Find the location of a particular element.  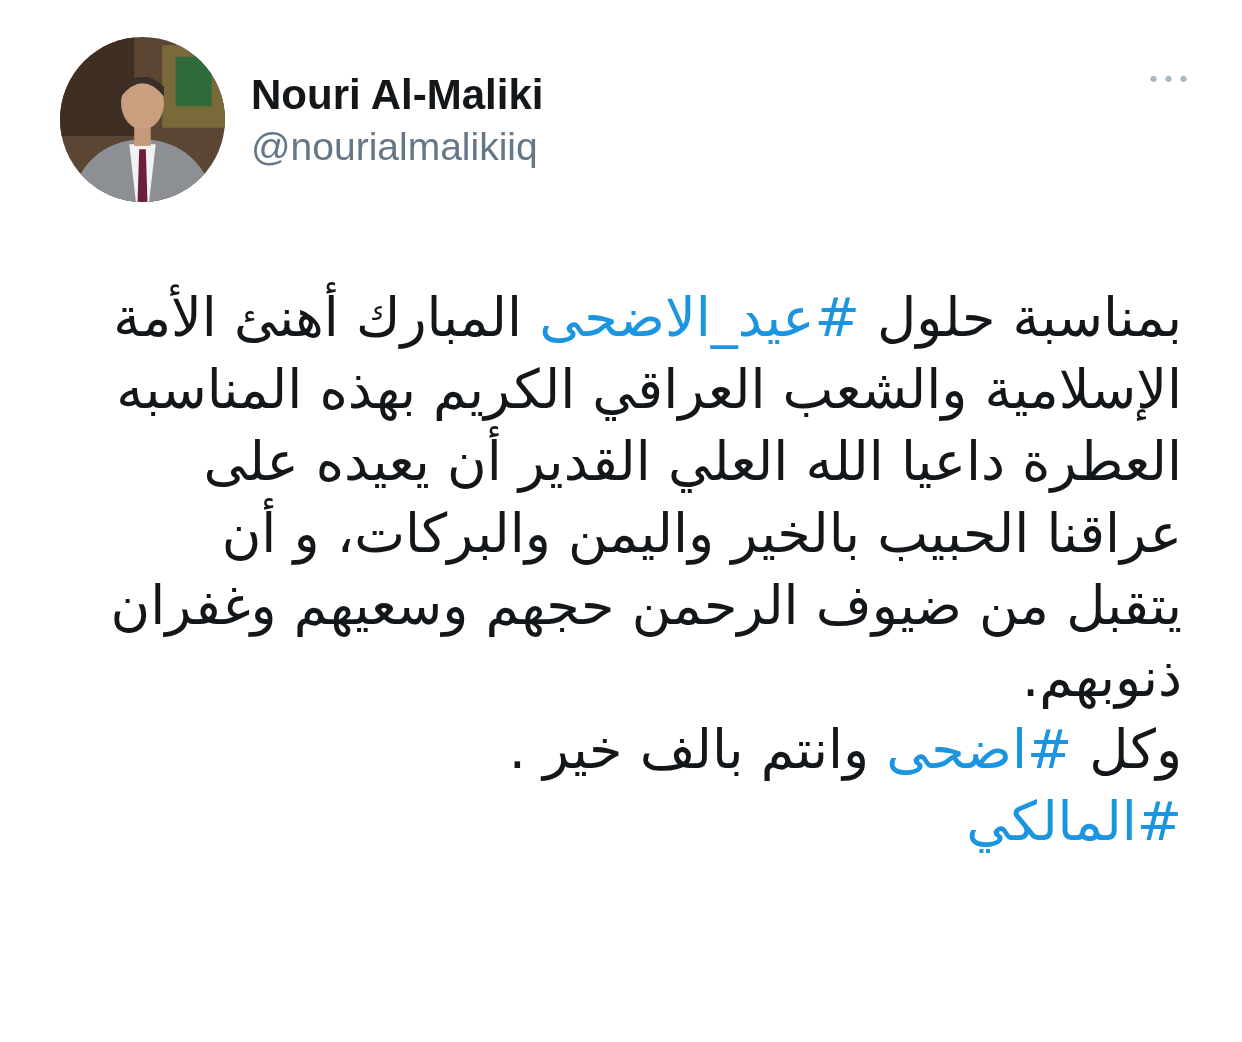

more-button: ••• is located at coordinates (1169, 79).